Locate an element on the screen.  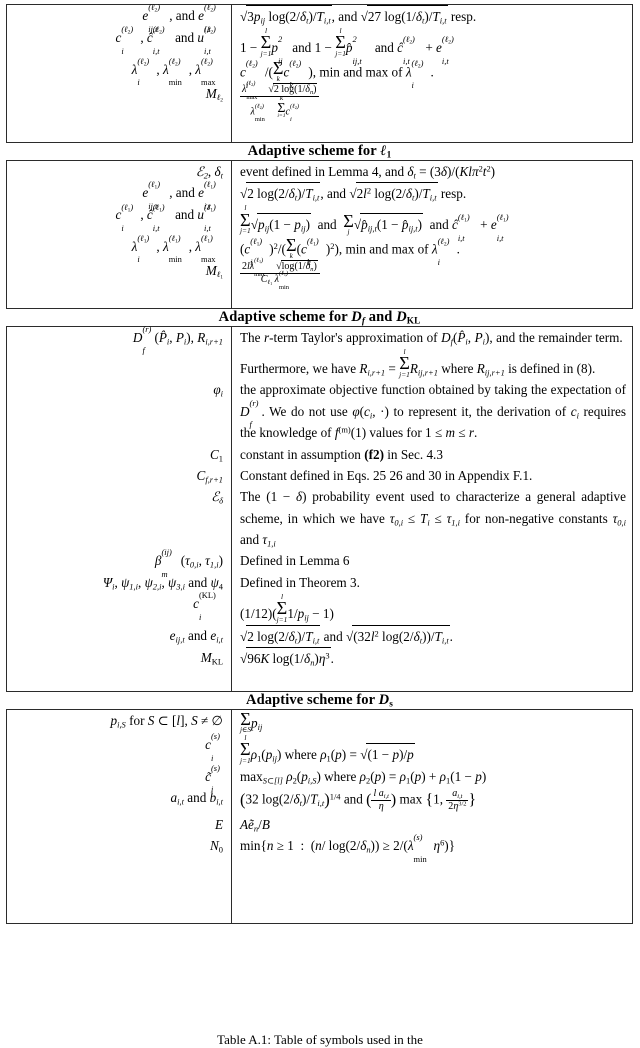
symbol-cell: e (ℓ2) ij,t, and e (ℓ2) i,t is located at coordinates (119, 18).